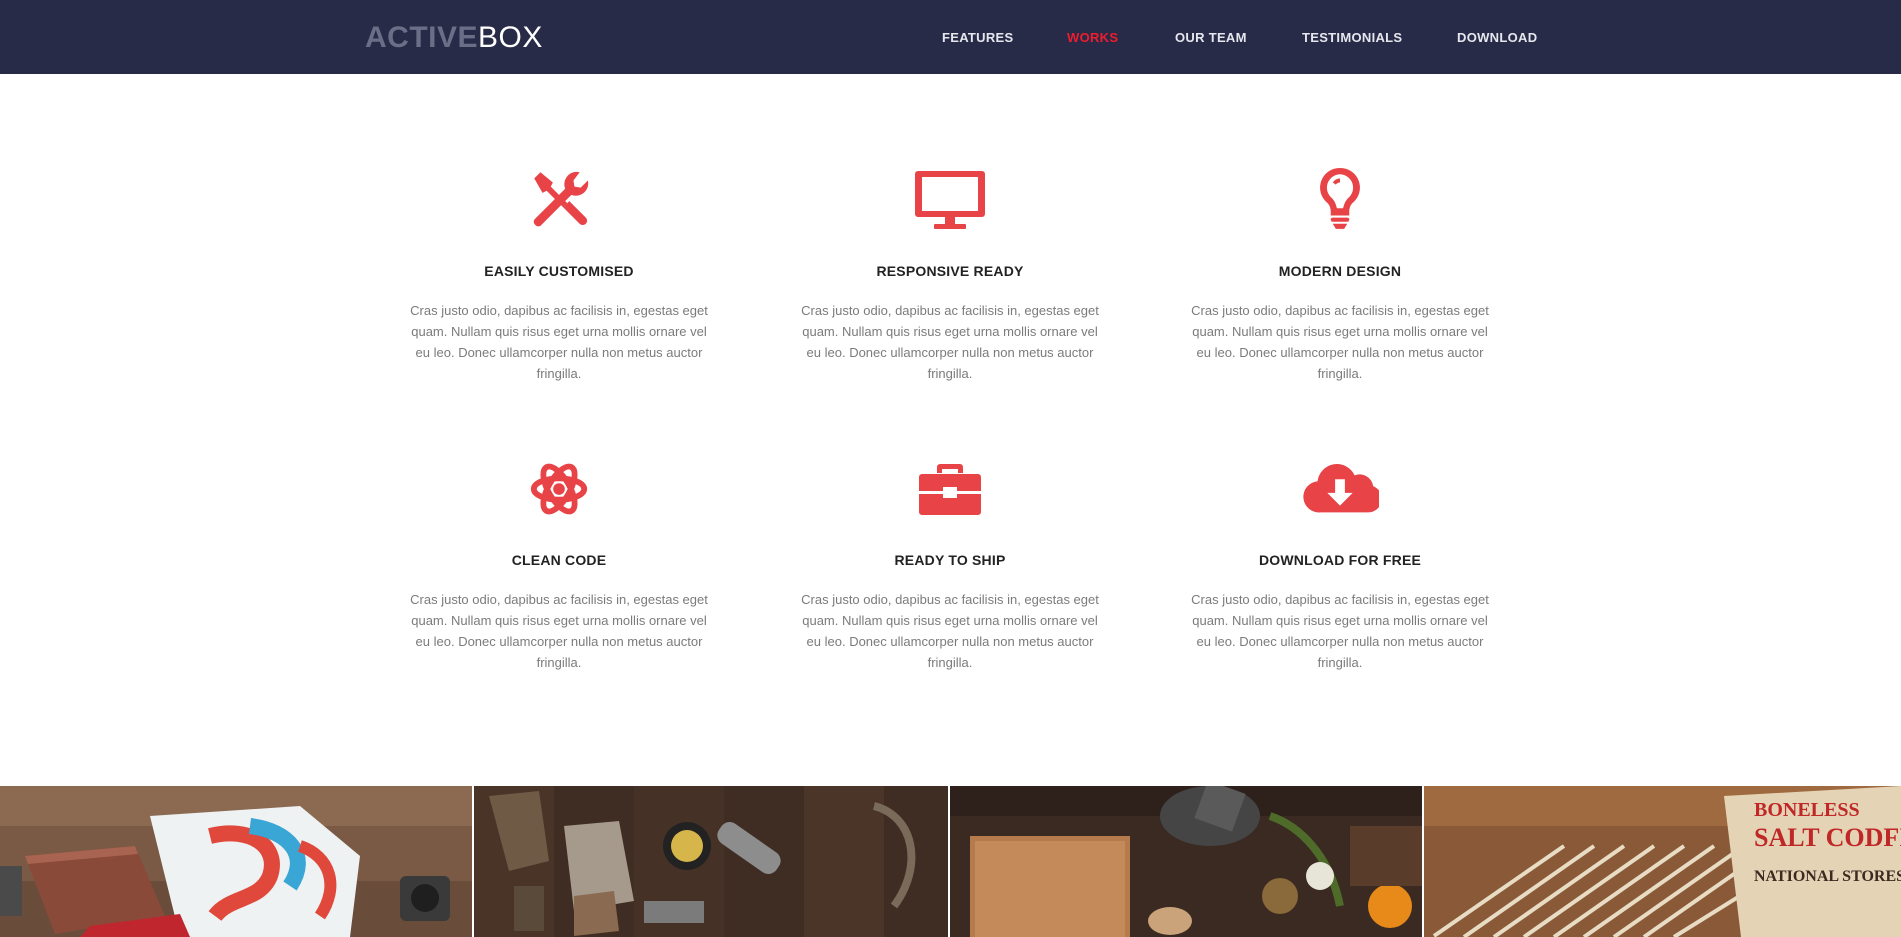 The width and height of the screenshot is (1901, 937). I want to click on toolbox-icon, so click(950, 489).